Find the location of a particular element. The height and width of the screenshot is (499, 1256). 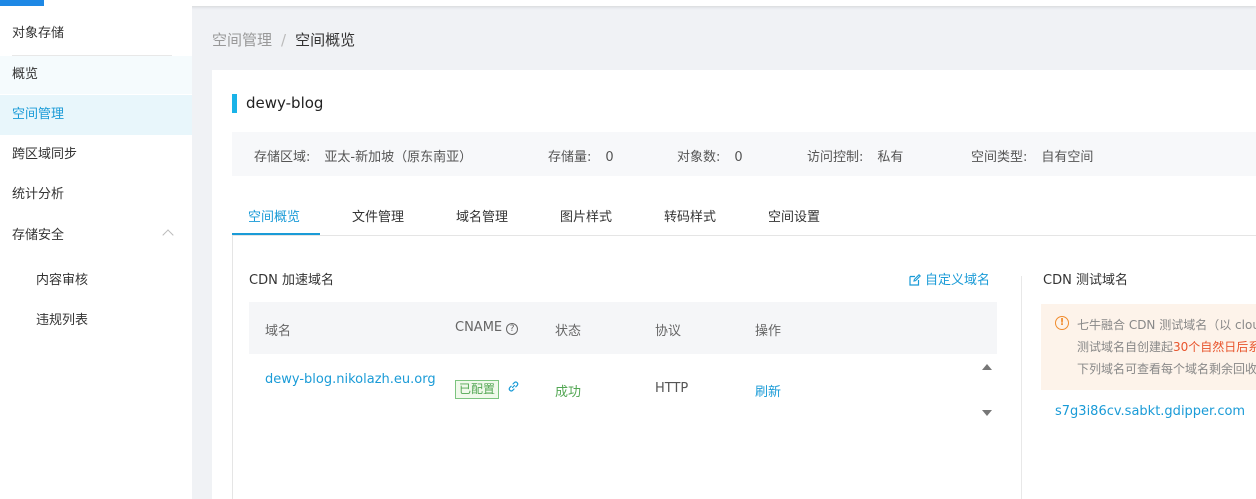

bucket-tabs: 空间概览 文件管理 域名管理 图片样式 转码样式 空间设置 is located at coordinates (744, 217).